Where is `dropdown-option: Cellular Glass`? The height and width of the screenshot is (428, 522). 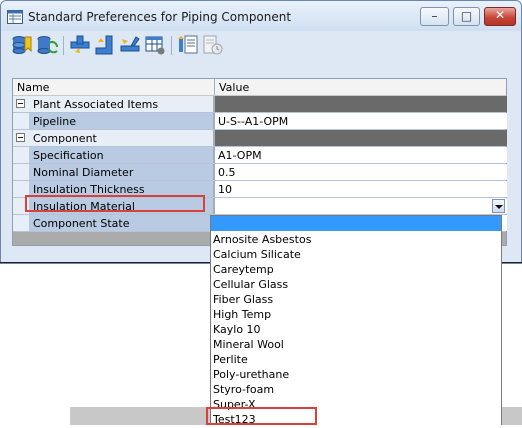
dropdown-option: Cellular Glass is located at coordinates (250, 285).